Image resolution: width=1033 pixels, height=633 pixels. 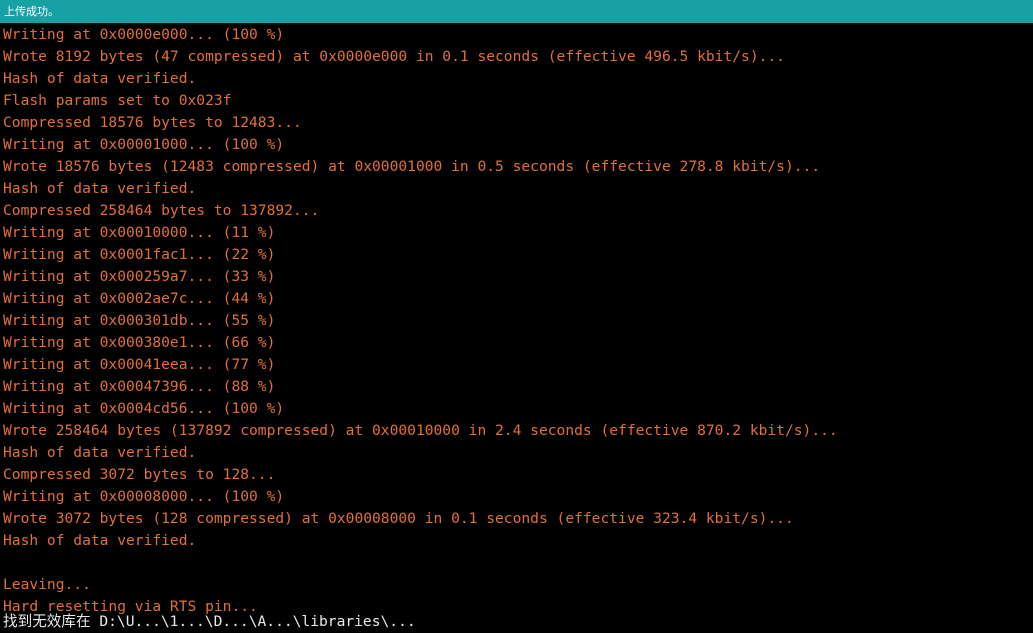 I want to click on console-line: Writing at 0x0000e000... (100 %), so click(x=144, y=34).